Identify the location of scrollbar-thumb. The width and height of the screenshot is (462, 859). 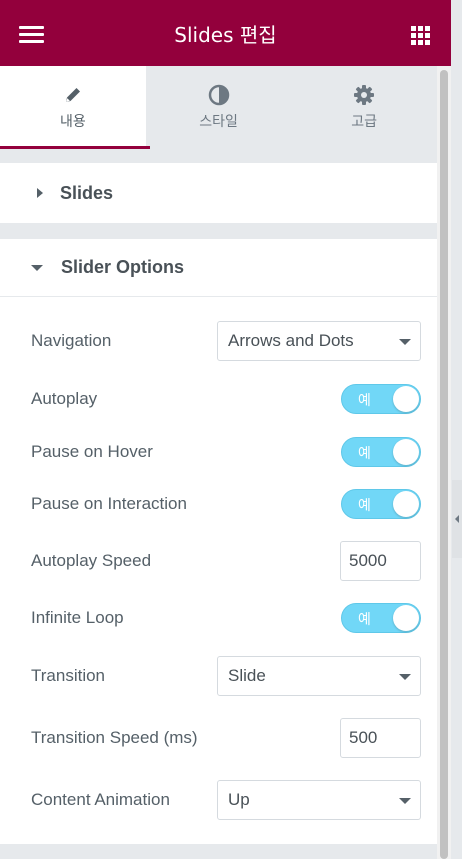
(444, 464).